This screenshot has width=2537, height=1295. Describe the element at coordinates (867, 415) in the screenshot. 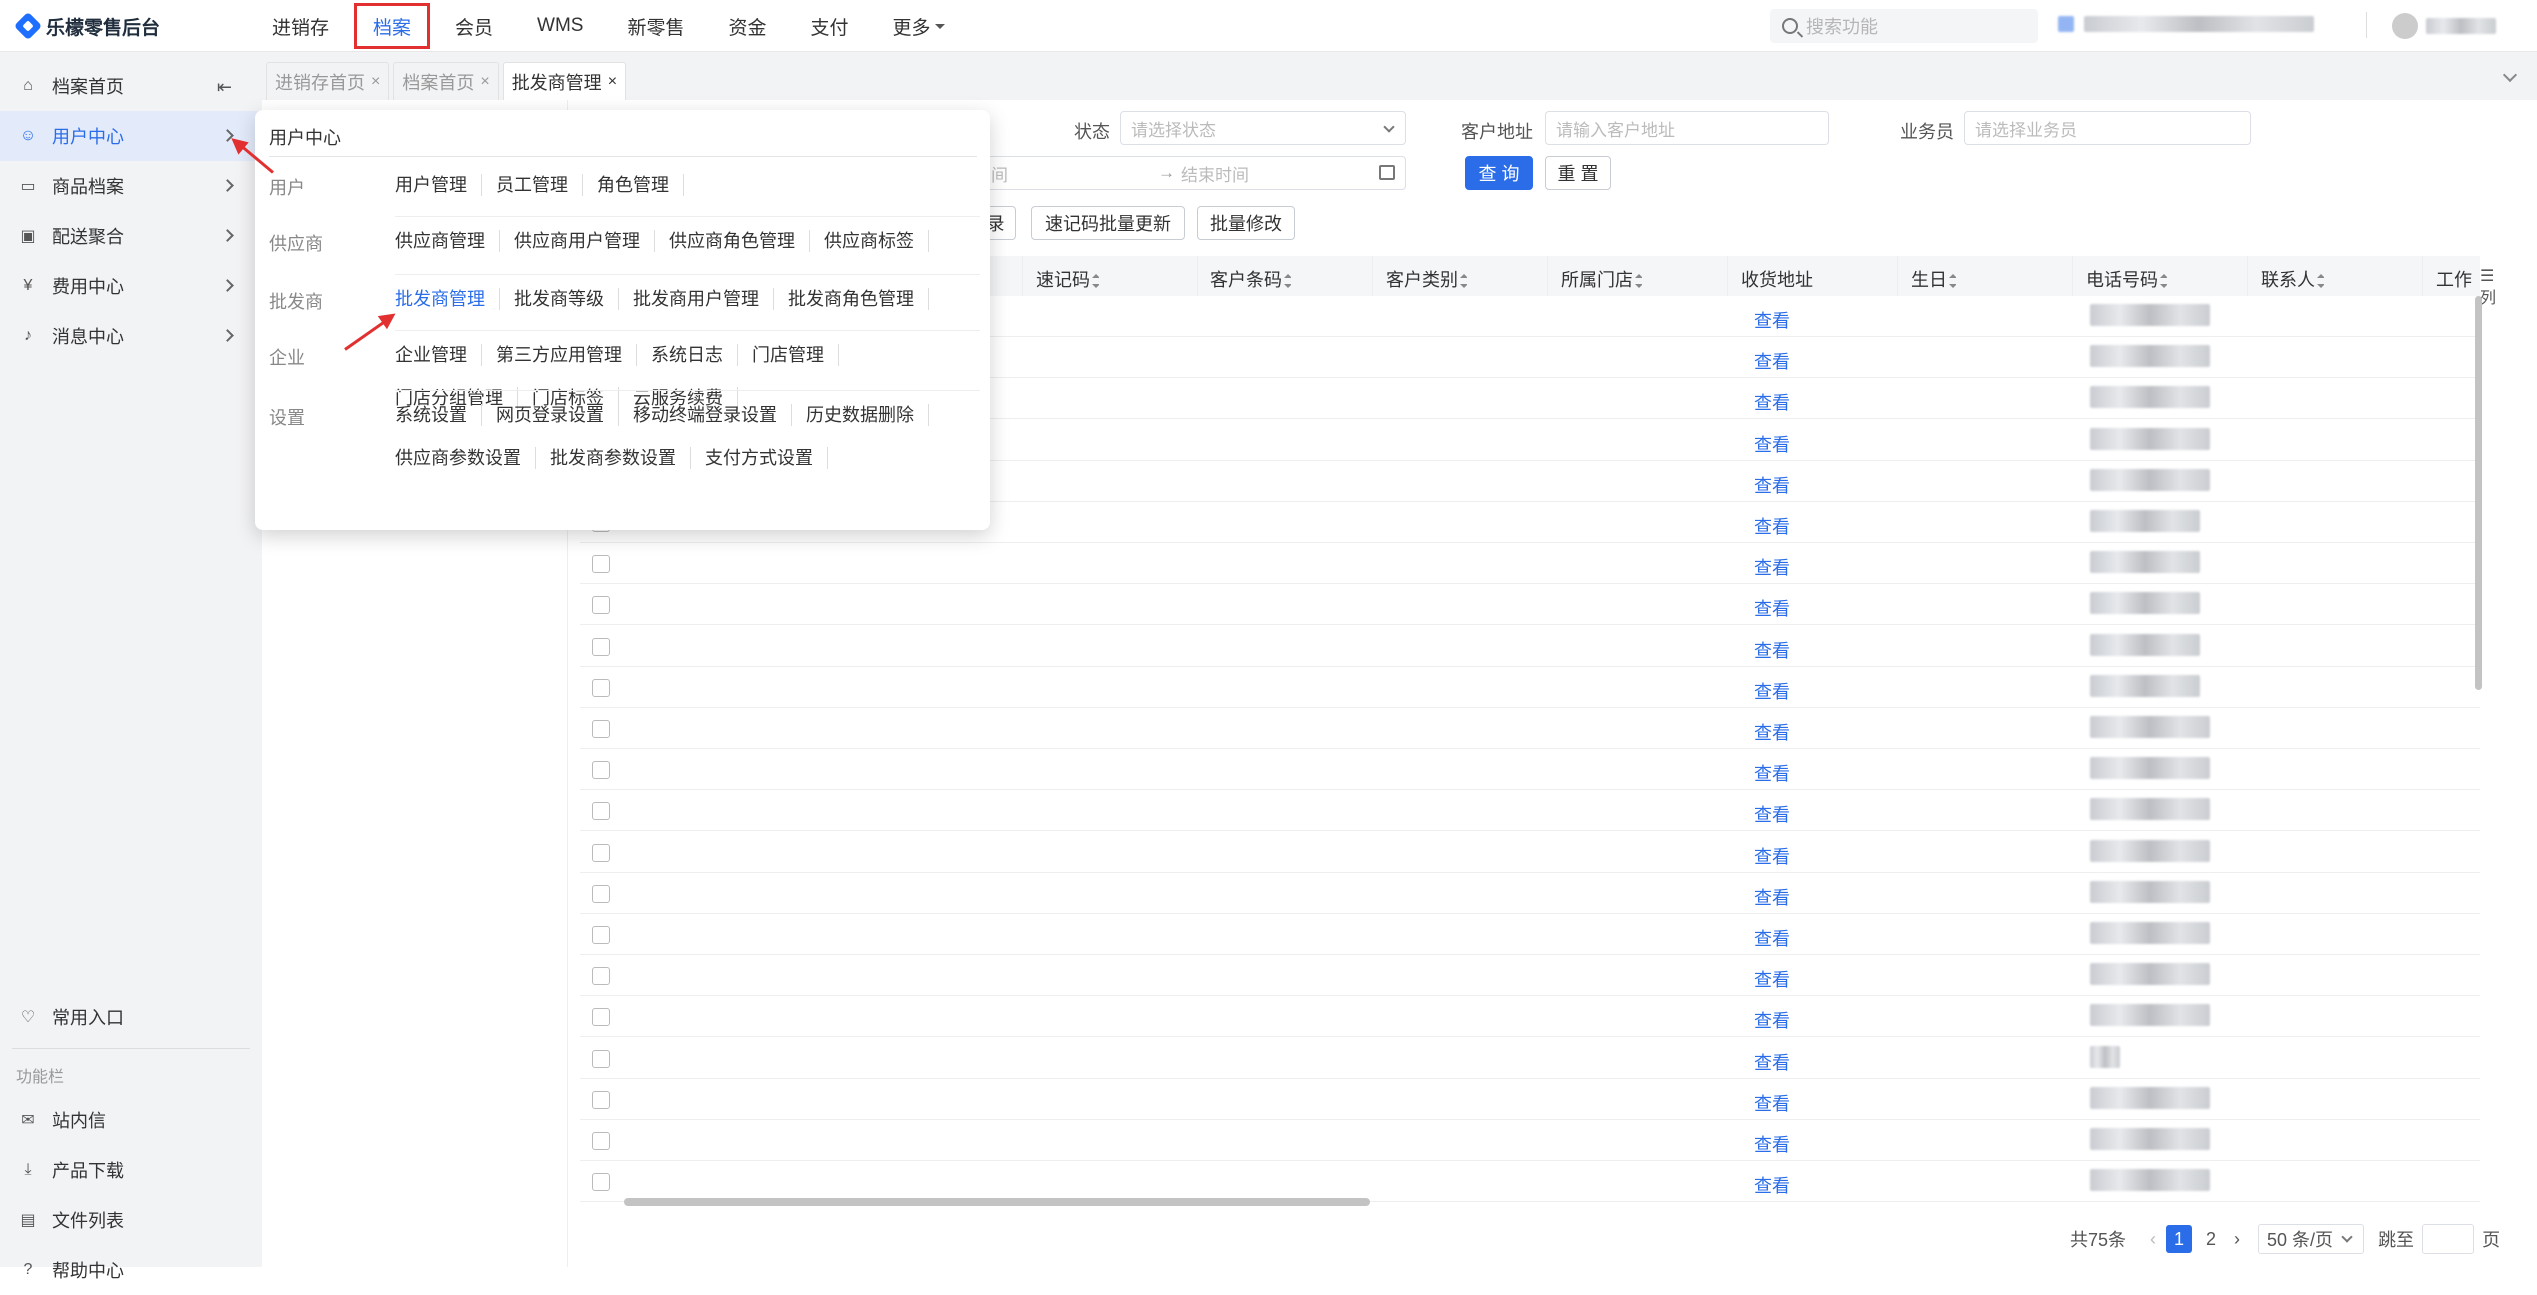

I see `menu-link: 历史数据删除` at that location.